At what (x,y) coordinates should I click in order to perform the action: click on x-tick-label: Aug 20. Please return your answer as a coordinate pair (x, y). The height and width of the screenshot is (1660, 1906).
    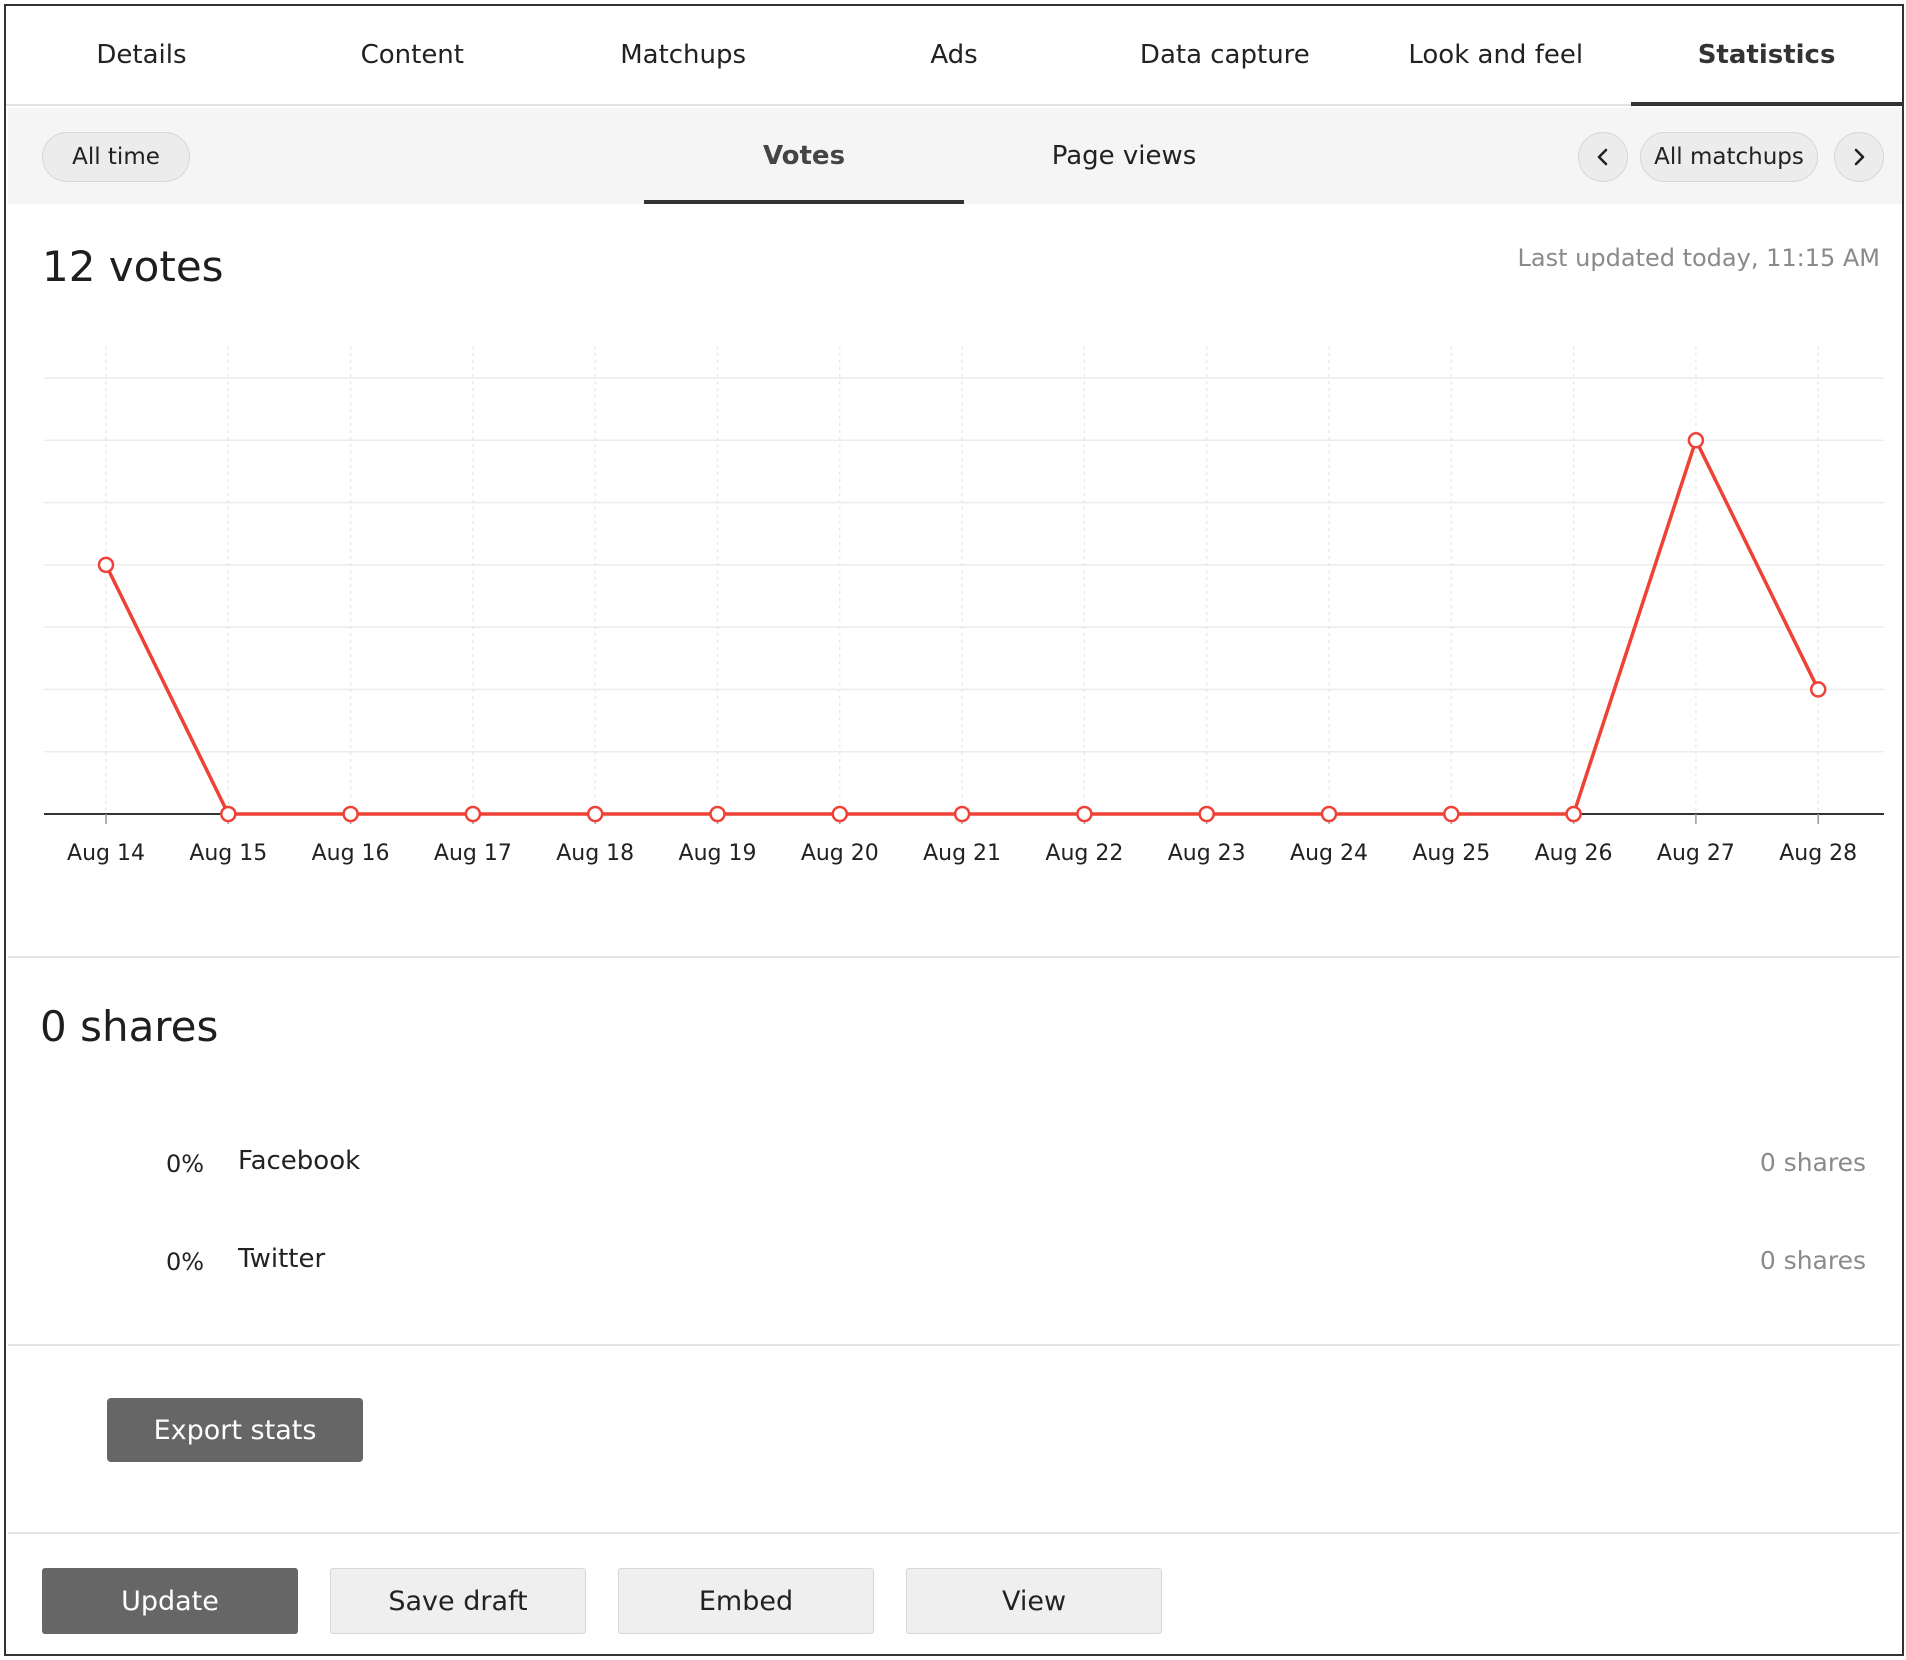
    Looking at the image, I should click on (840, 853).